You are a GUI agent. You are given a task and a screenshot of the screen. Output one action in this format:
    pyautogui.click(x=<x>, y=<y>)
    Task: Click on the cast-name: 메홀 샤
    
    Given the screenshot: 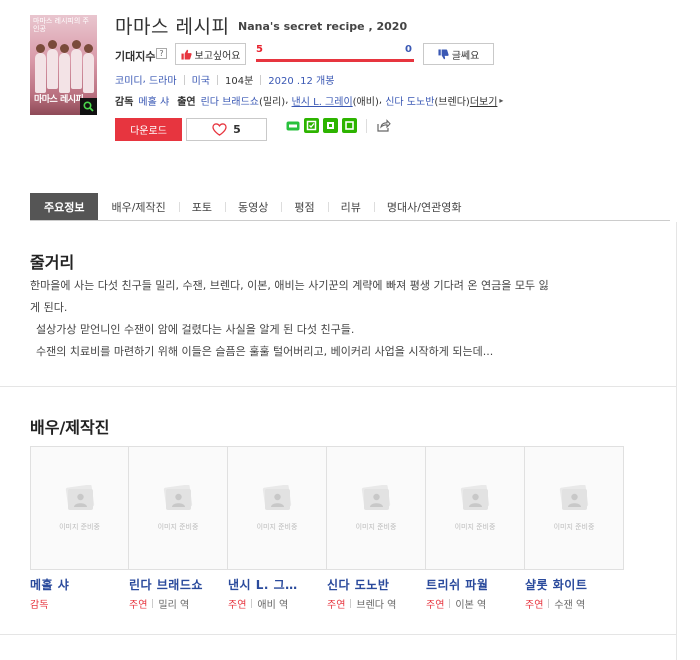 What is the action you would take?
    pyautogui.click(x=79, y=584)
    